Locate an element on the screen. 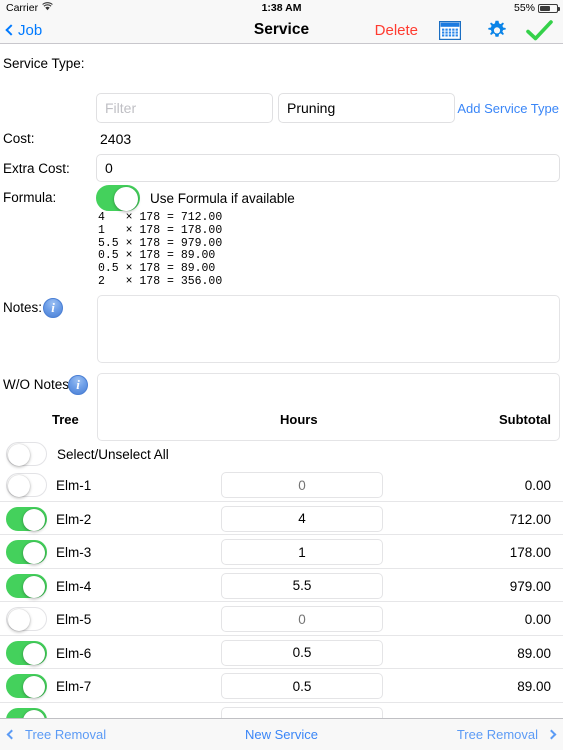 The image size is (563, 750). tree-table-header: Tree Hours Subtotal is located at coordinates (281, 422).